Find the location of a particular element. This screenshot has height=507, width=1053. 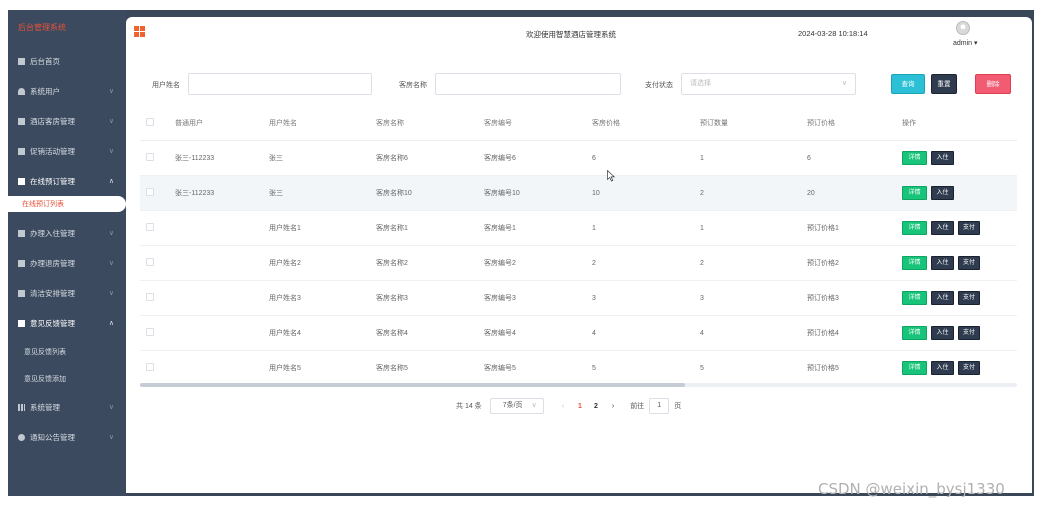

sidebar-item-checkin: 办理入住管理 ∨ is located at coordinates (67, 233).